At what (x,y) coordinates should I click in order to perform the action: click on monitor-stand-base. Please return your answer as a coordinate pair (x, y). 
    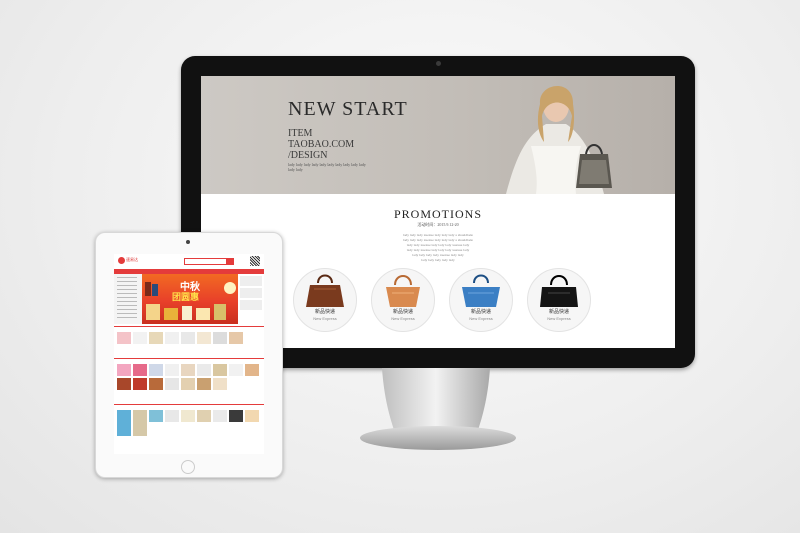
    Looking at the image, I should click on (438, 438).